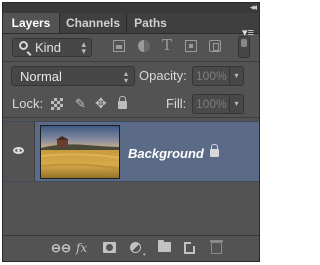  I want to click on field-landscape-image, so click(80, 152).